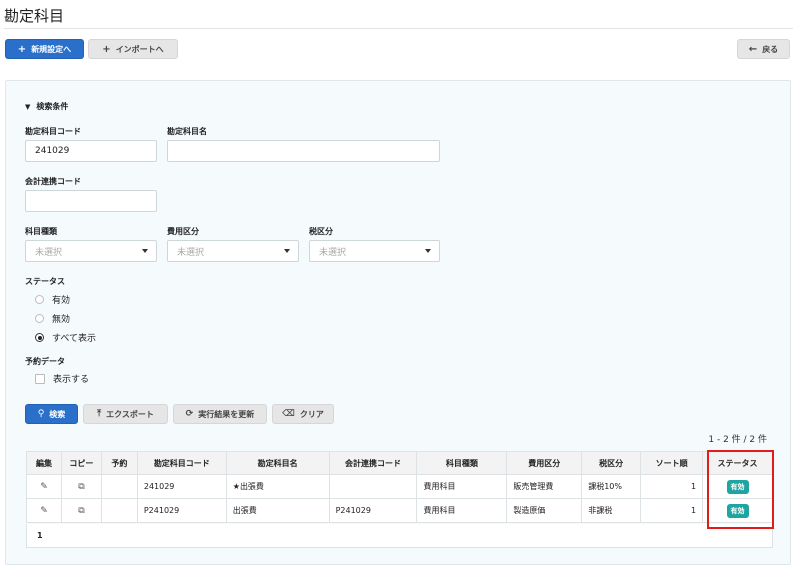 The width and height of the screenshot is (797, 577). I want to click on copy-cell: ⧉, so click(81, 510).